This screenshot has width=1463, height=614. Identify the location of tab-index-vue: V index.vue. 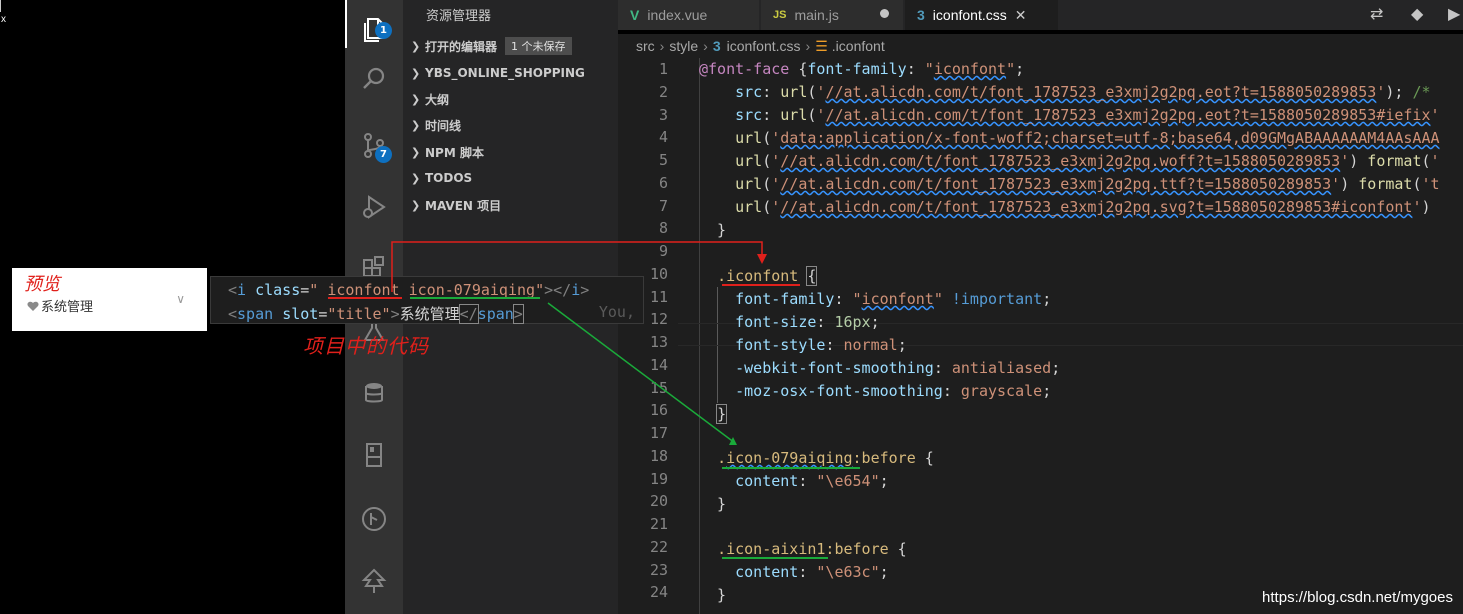
(689, 15).